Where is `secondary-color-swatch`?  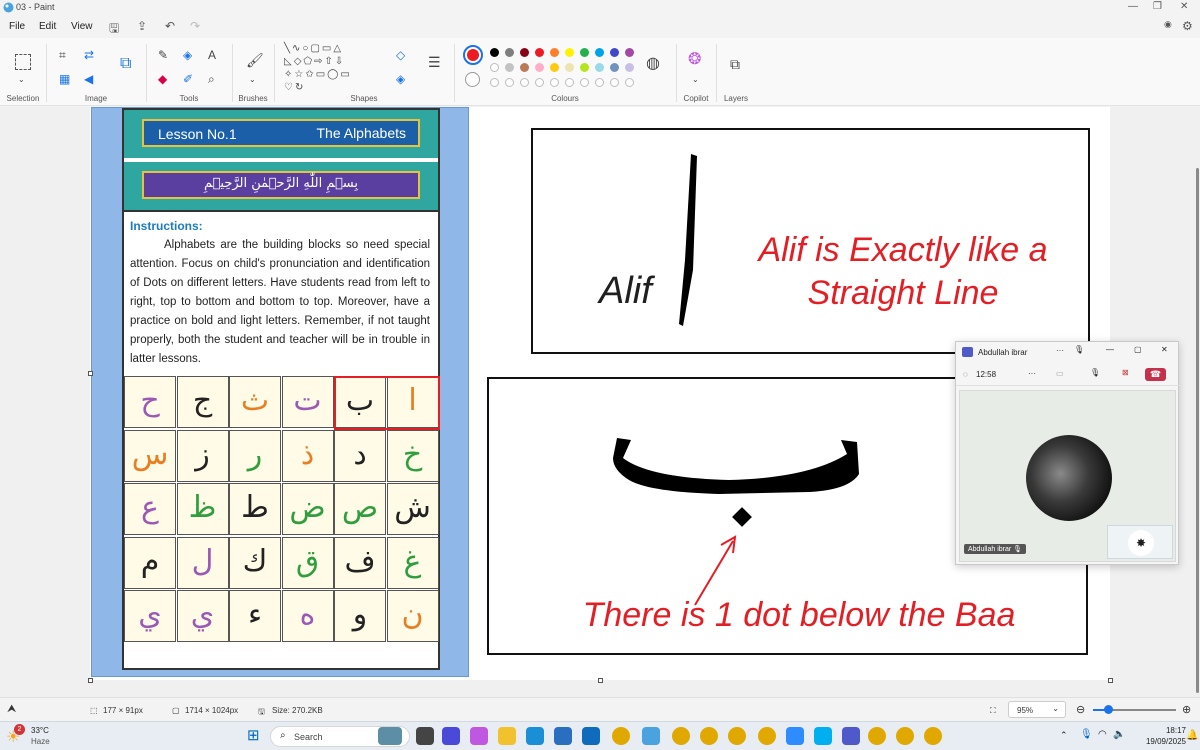
secondary-color-swatch is located at coordinates (472, 79).